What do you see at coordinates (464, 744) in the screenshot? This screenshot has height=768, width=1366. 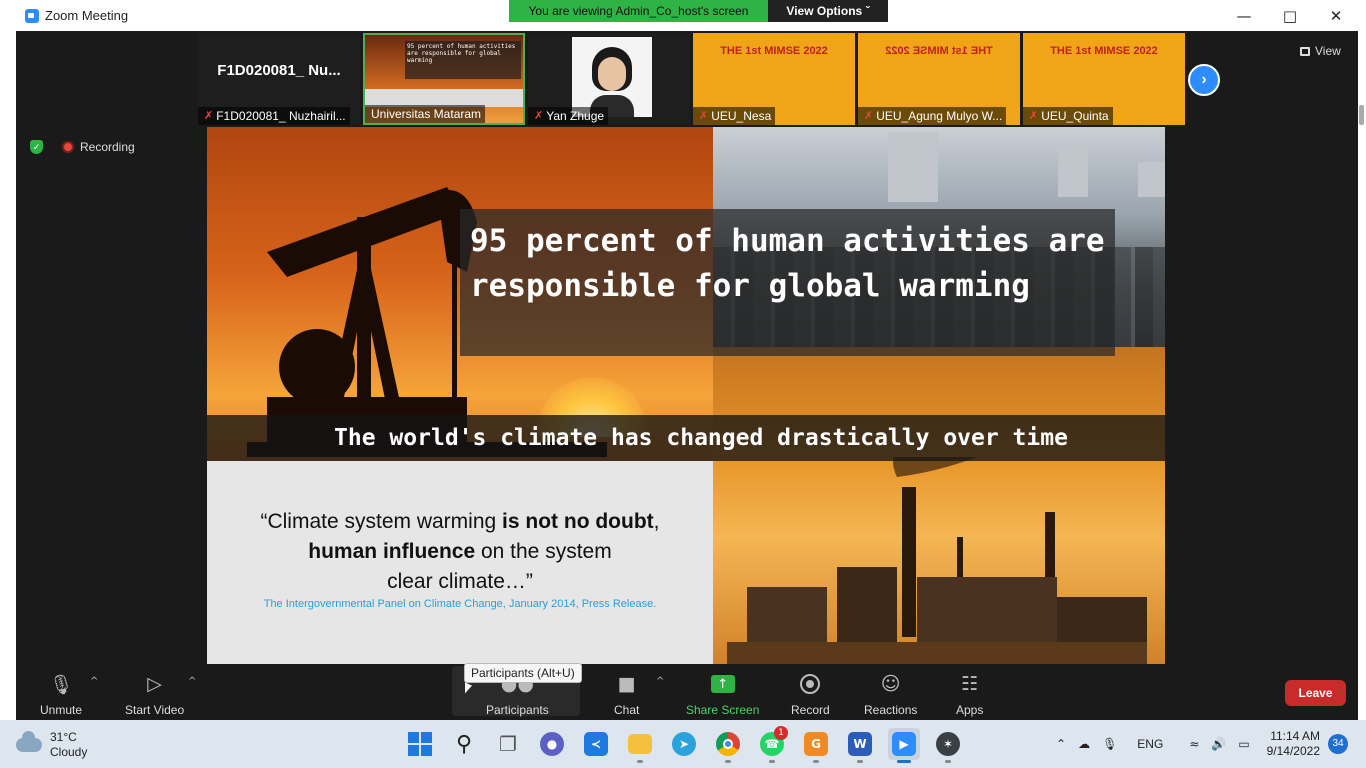 I see `search-button: ⚲` at bounding box center [464, 744].